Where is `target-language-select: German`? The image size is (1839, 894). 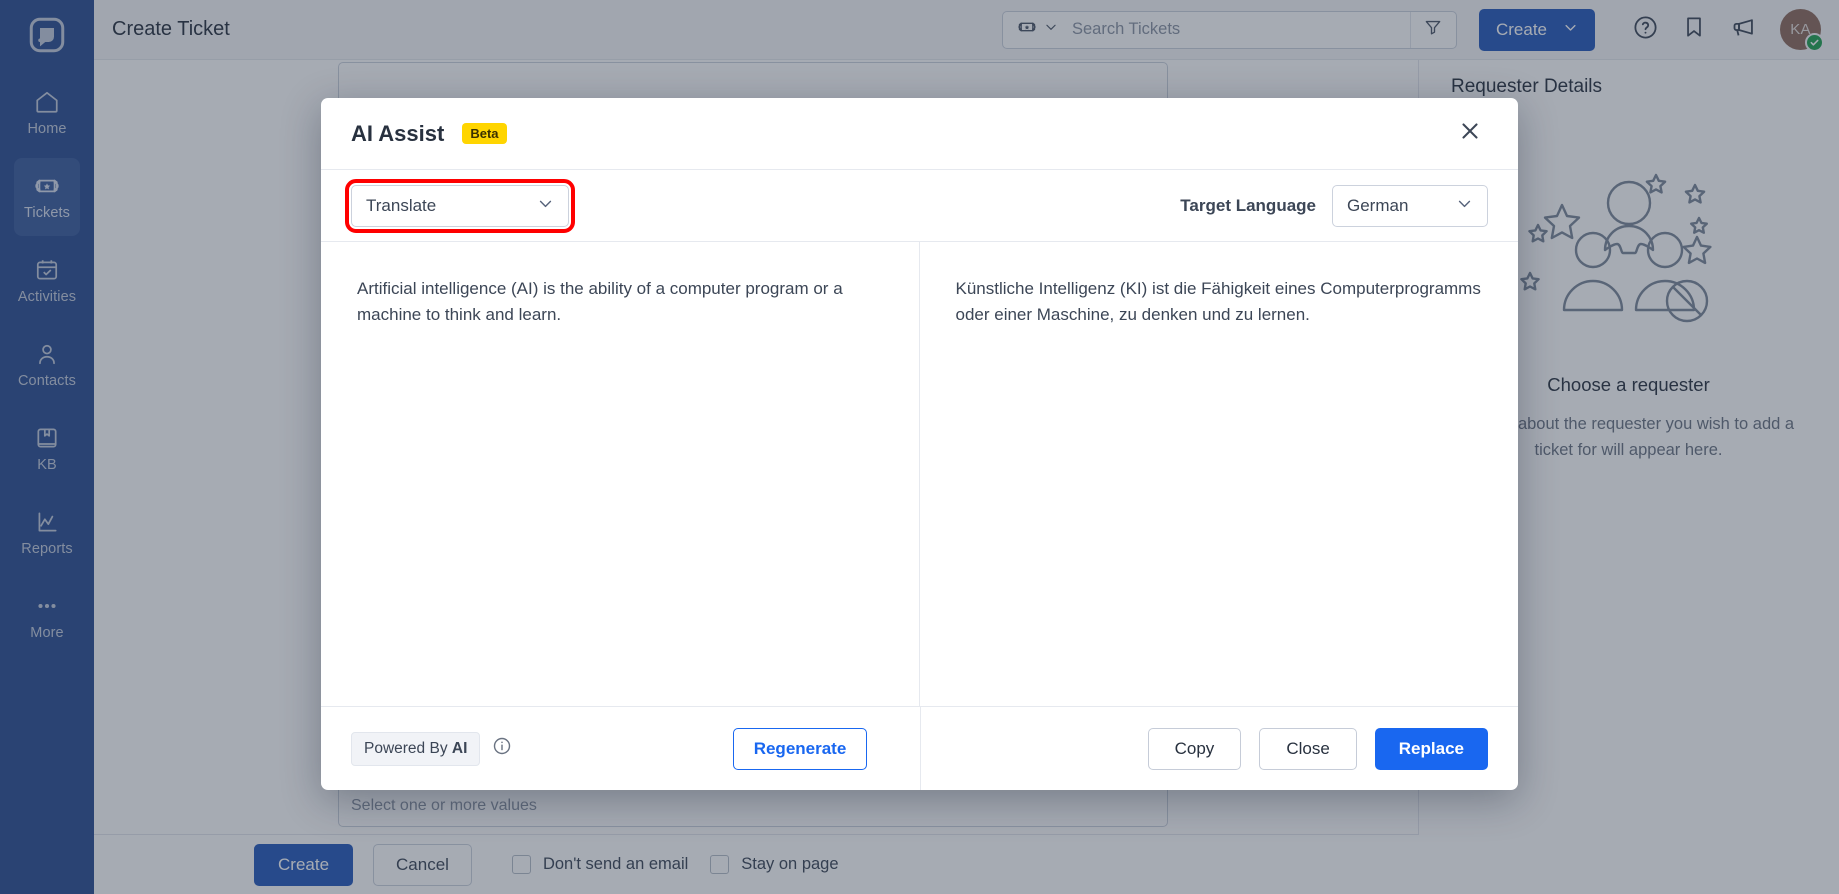 target-language-select: German is located at coordinates (1410, 205).